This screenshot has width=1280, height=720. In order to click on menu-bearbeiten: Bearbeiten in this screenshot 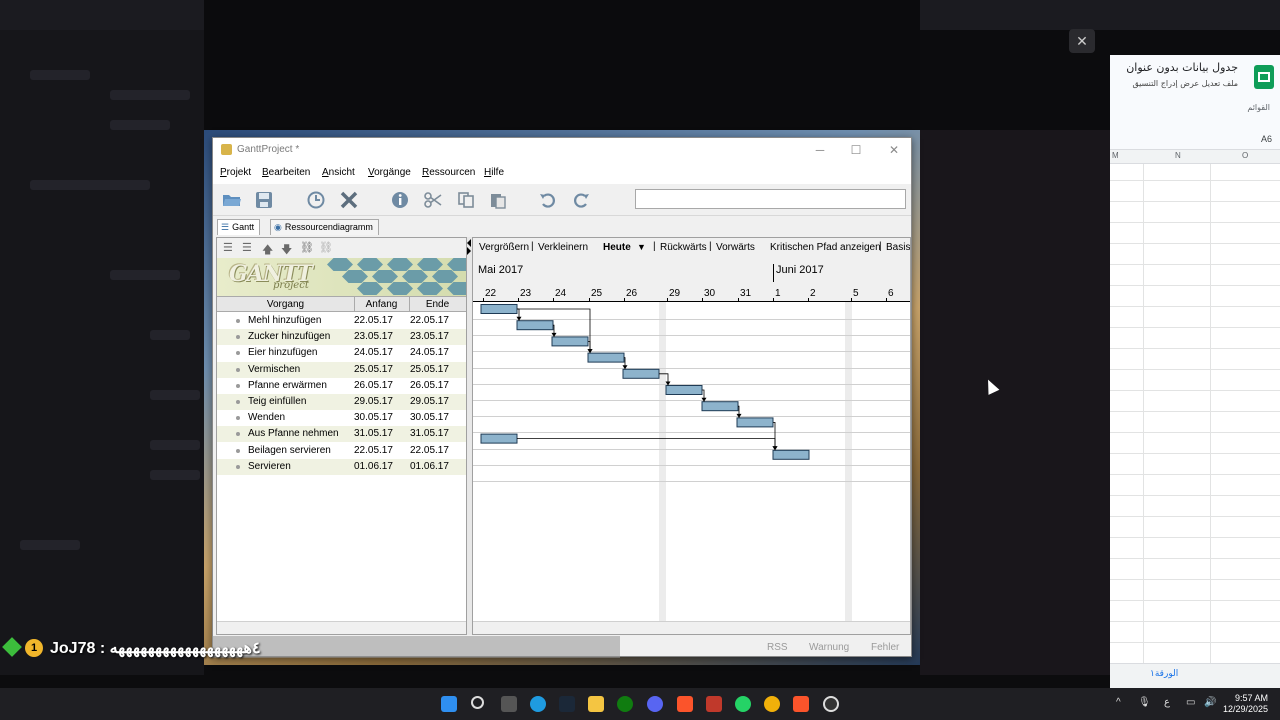, I will do `click(286, 172)`.